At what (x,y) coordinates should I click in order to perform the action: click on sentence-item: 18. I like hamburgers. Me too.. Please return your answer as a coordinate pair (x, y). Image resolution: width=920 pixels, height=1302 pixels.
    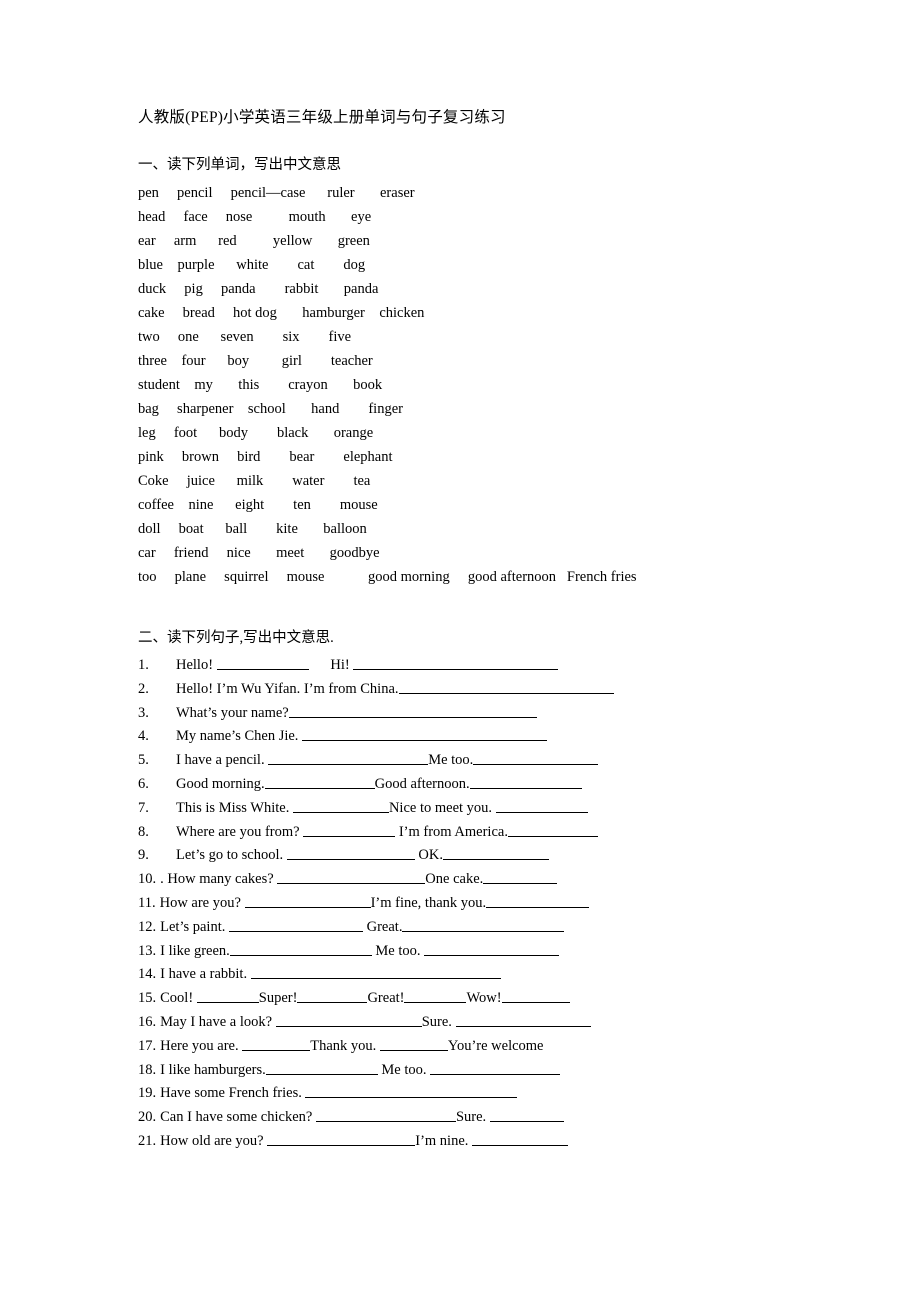
    Looking at the image, I should click on (488, 1071).